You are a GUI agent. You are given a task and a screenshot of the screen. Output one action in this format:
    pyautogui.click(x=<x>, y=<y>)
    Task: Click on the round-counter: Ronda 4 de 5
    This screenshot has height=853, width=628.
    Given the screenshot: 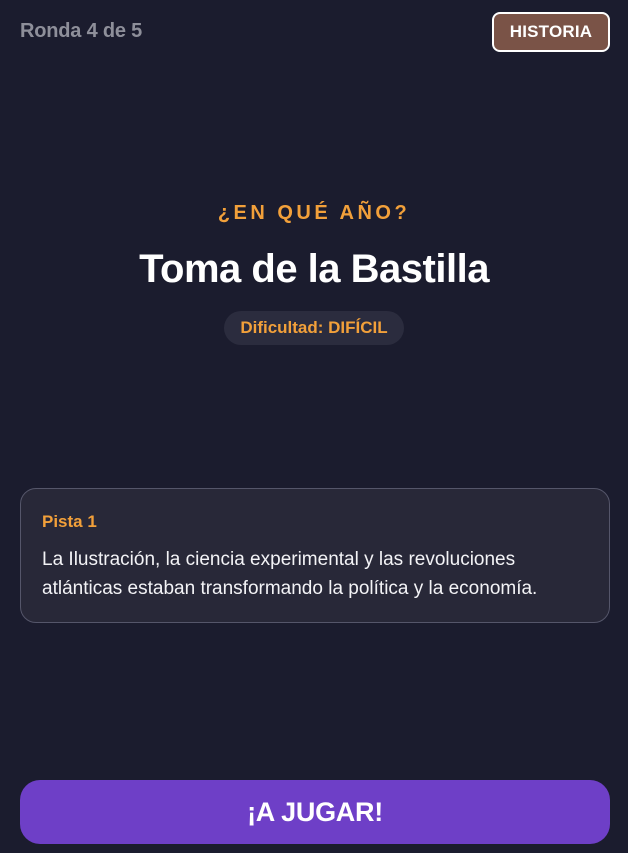 What is the action you would take?
    pyautogui.click(x=81, y=31)
    